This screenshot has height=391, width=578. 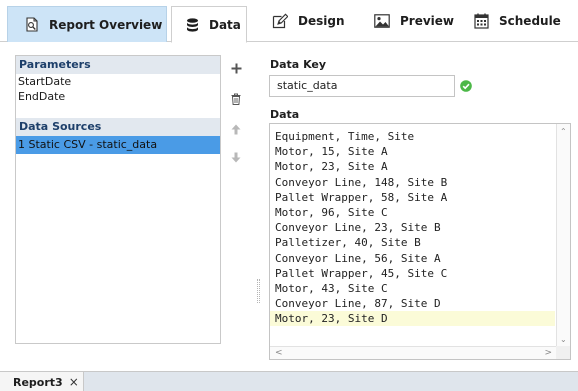 I want to click on splitter-grip, so click(x=258, y=291).